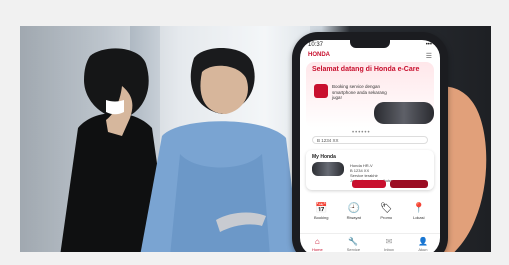 This screenshot has width=509, height=265. I want to click on vehicle-select: B 1234 XX, so click(370, 140).